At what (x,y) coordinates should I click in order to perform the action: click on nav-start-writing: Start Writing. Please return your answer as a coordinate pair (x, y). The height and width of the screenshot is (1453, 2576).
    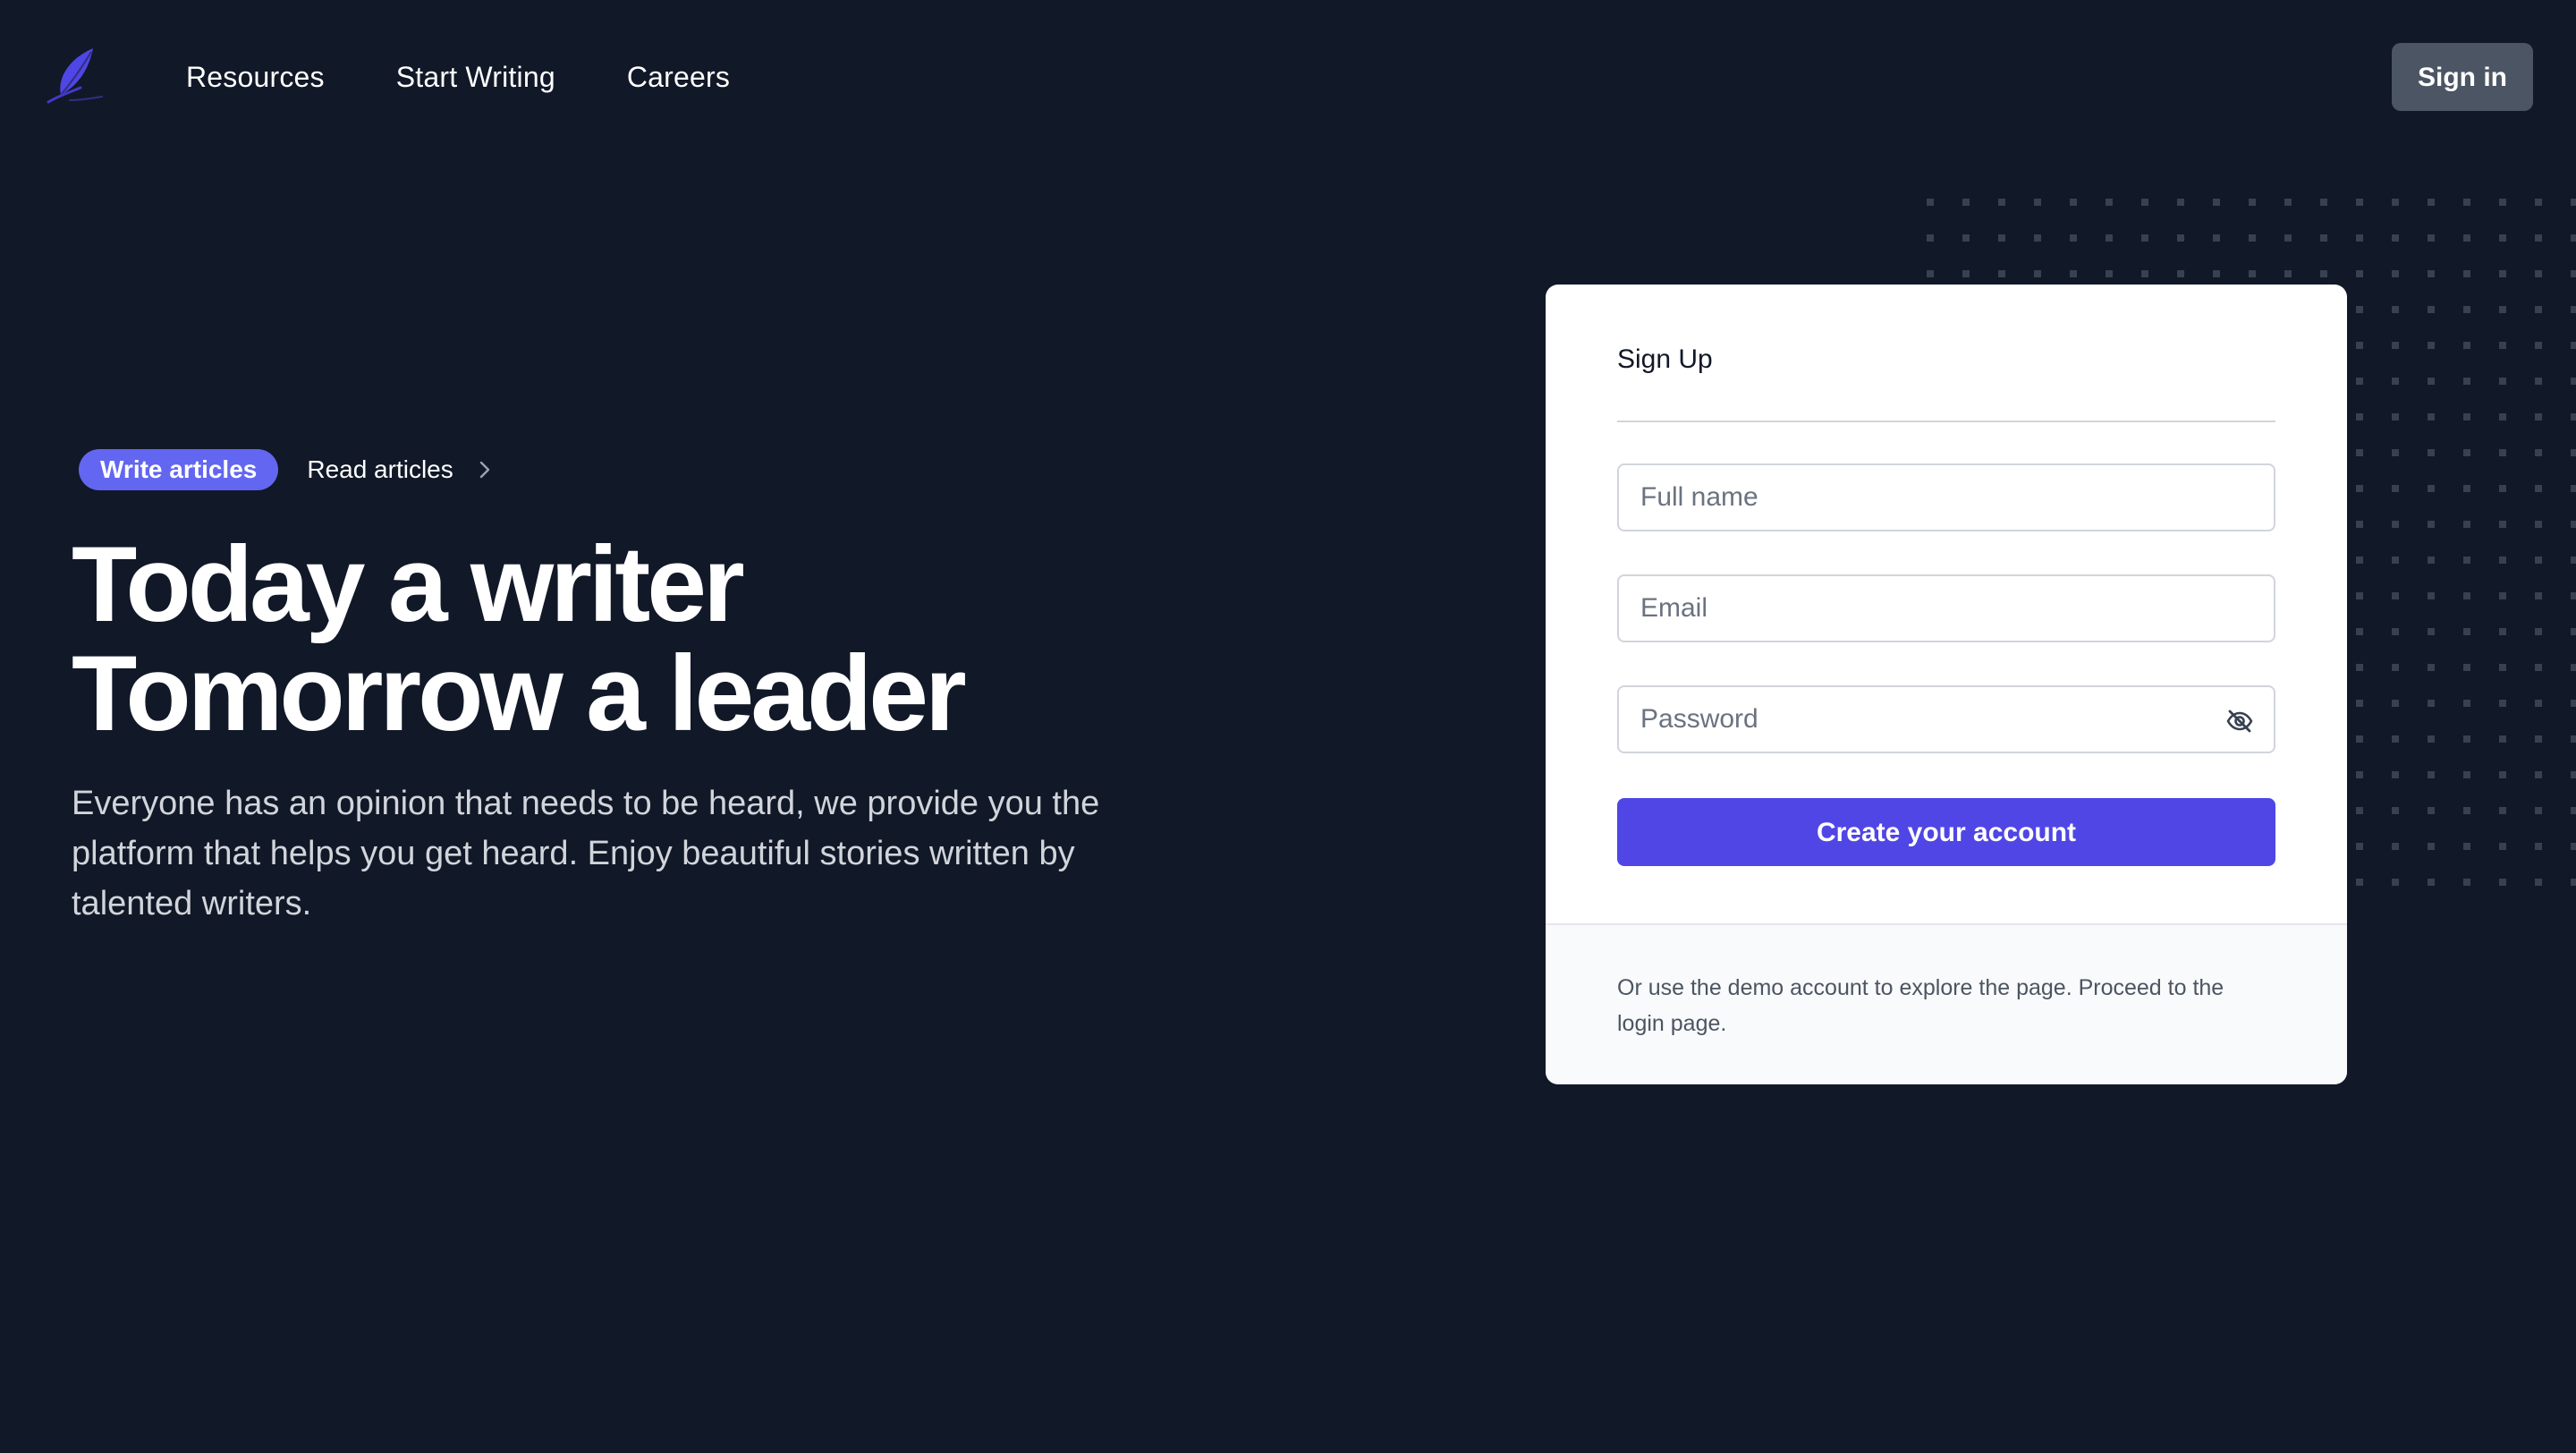
    Looking at the image, I should click on (475, 77).